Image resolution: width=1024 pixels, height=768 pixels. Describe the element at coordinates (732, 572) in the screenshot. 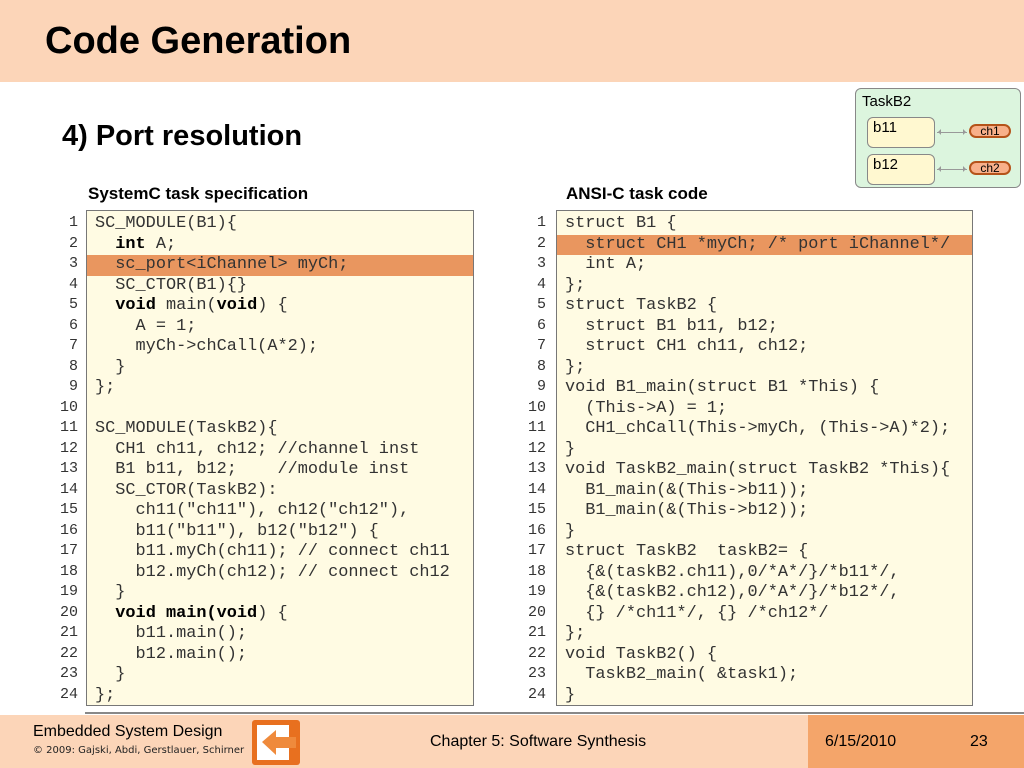

I see `code-text: {&(taskB2.ch11),0/*A*/}/*b11*/,` at that location.